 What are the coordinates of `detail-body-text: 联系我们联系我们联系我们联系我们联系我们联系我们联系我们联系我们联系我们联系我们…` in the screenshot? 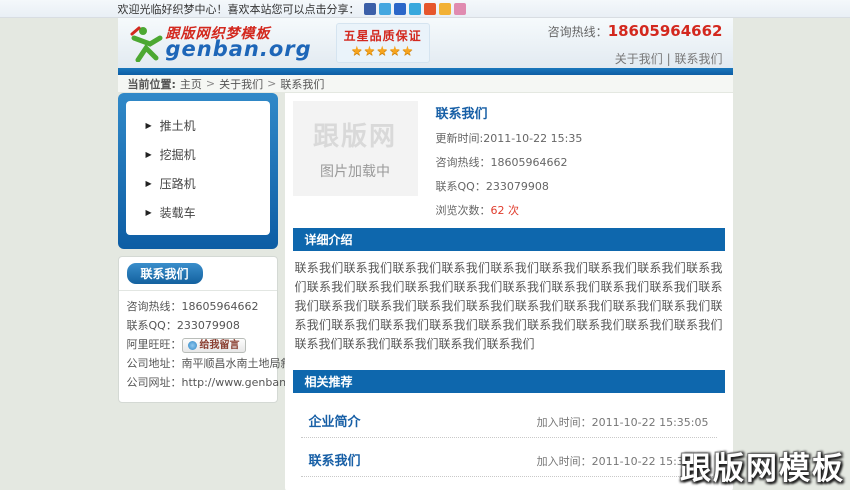 It's located at (508, 306).